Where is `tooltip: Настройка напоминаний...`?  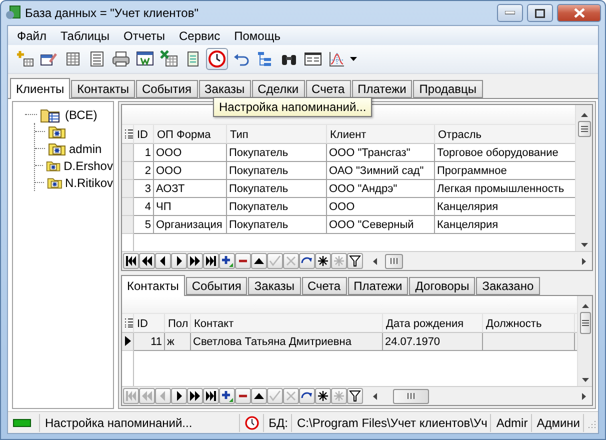 tooltip: Настройка напоминаний... is located at coordinates (292, 107).